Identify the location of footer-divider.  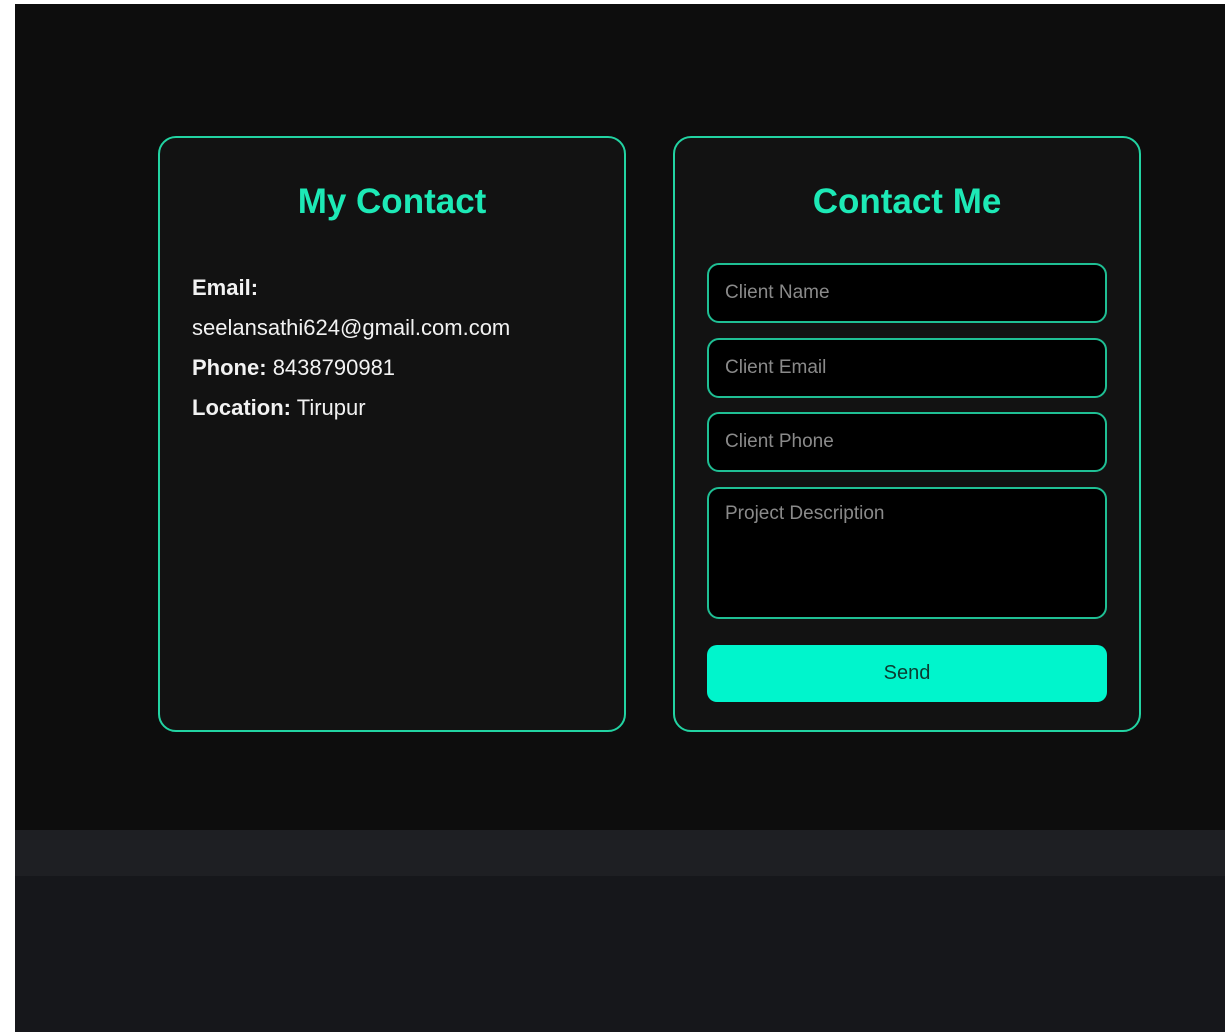
(620, 853).